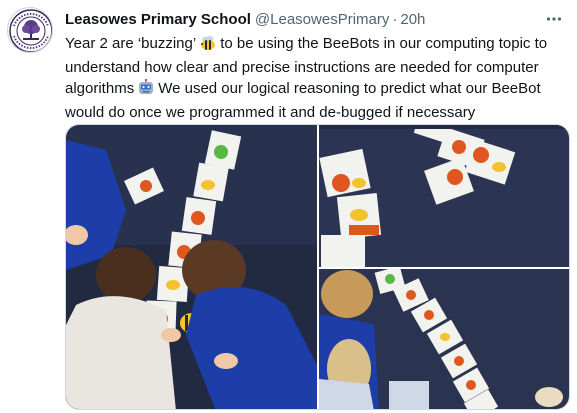 This screenshot has width=577, height=413. I want to click on account-handle: @LeasowesPrimary, so click(322, 19).